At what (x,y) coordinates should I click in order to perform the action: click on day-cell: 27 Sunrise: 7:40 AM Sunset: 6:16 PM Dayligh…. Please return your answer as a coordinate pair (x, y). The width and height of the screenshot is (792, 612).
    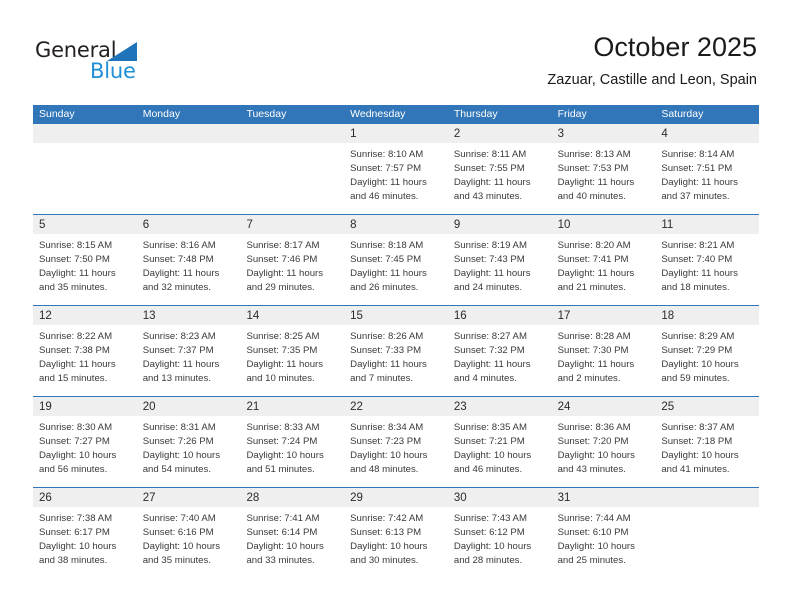
    Looking at the image, I should click on (188, 533).